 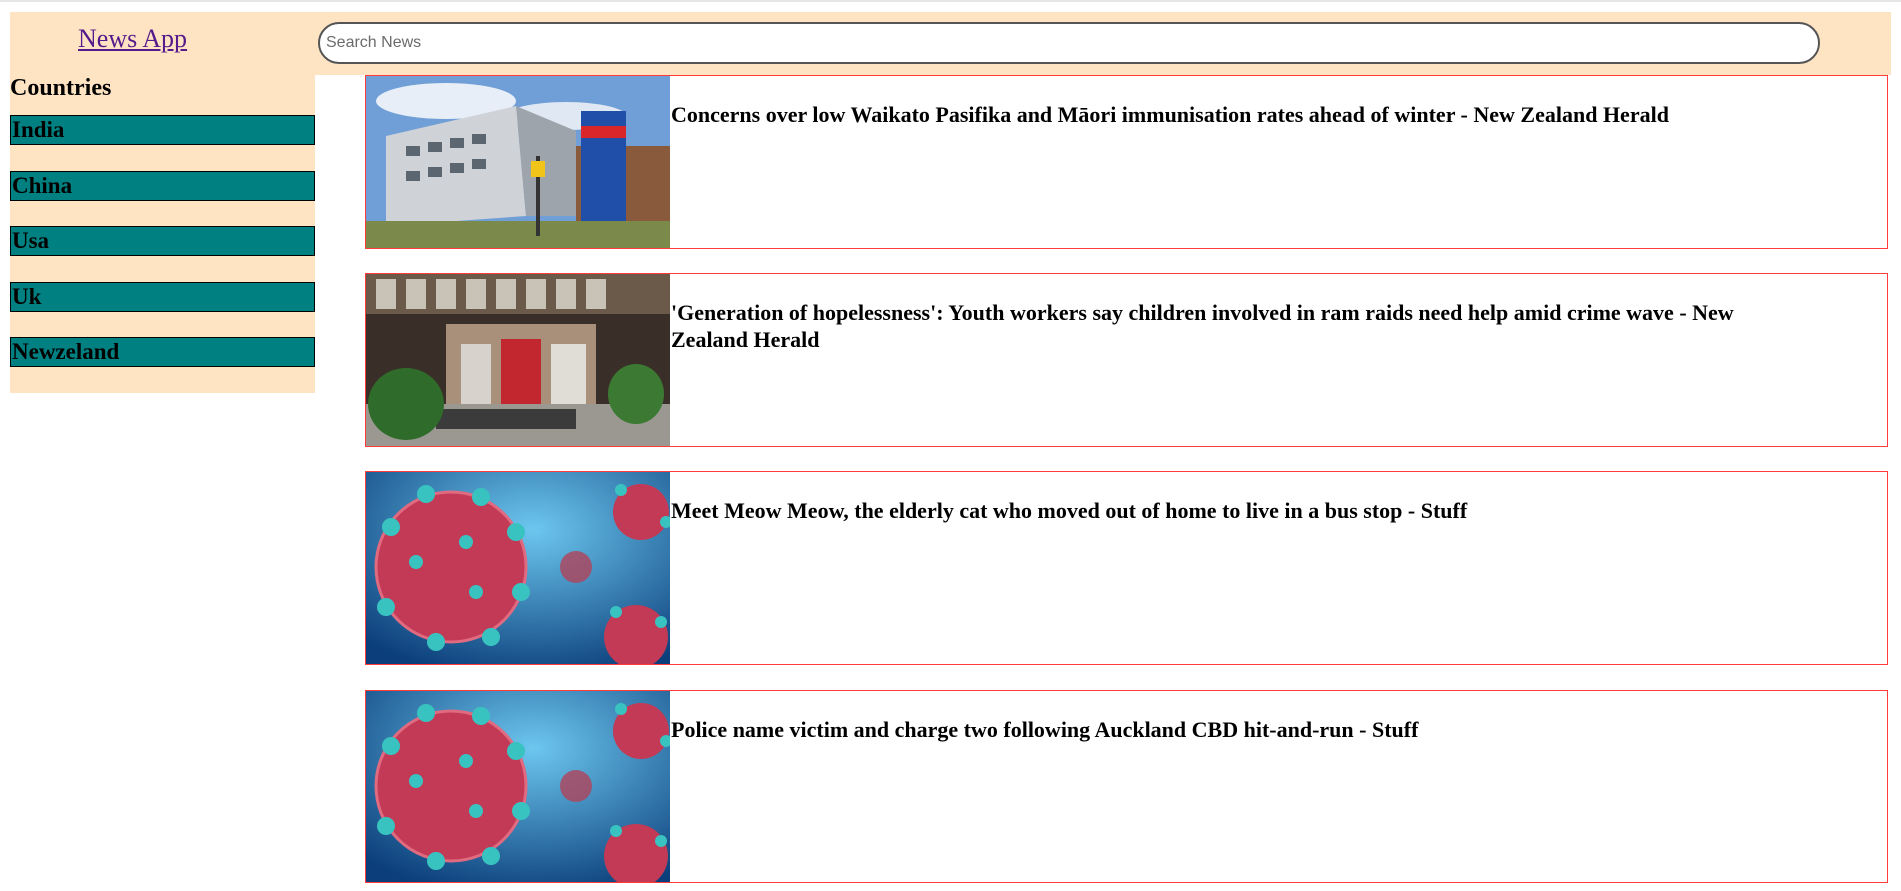 I want to click on country-india: India, so click(x=162, y=130).